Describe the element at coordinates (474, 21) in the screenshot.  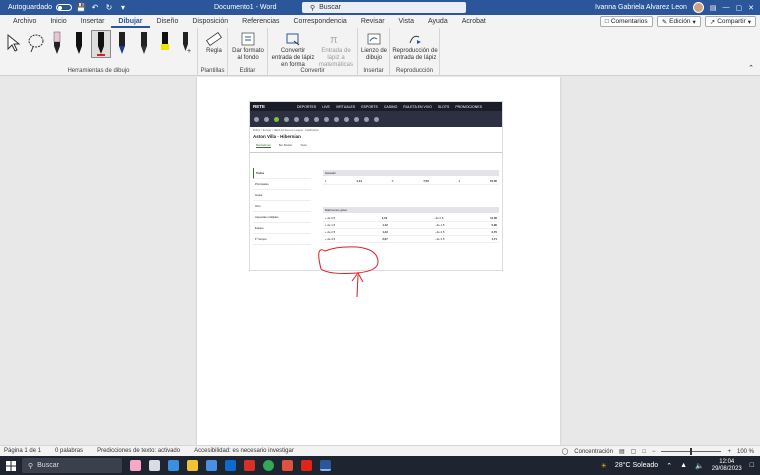
I see `tab-acrobat: Acrobat` at that location.